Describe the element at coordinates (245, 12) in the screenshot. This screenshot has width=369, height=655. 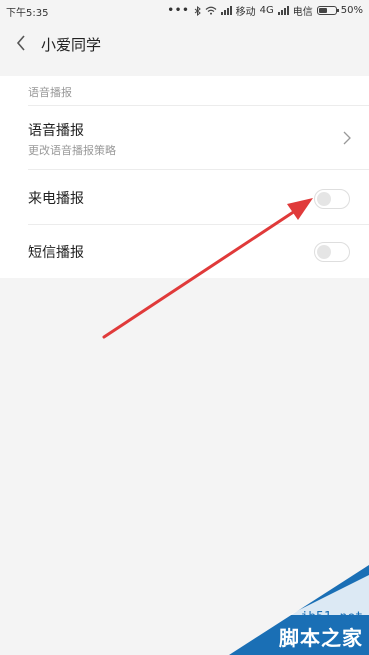
I see `carrier1-label: 移动` at that location.